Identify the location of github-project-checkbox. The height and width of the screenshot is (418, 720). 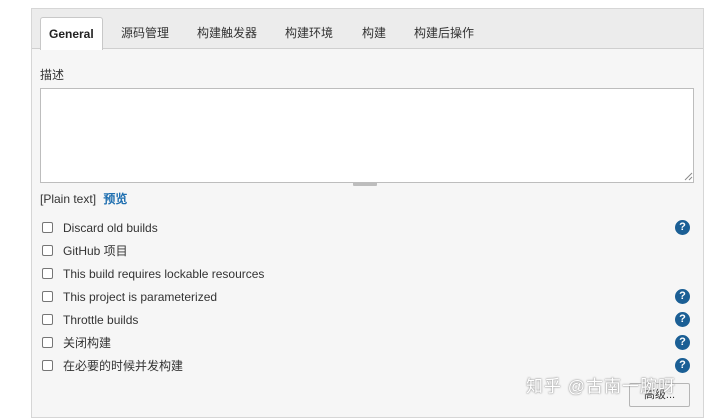
(47, 250).